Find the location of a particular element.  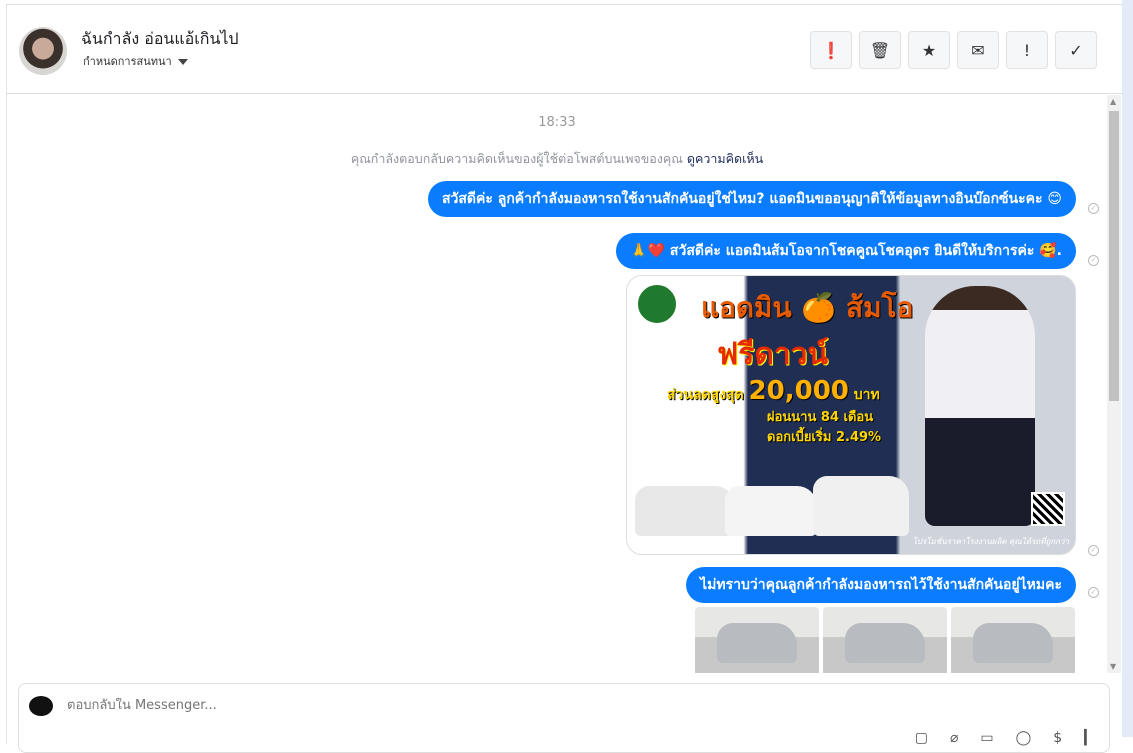

trash-icon: 🗑 is located at coordinates (880, 50).